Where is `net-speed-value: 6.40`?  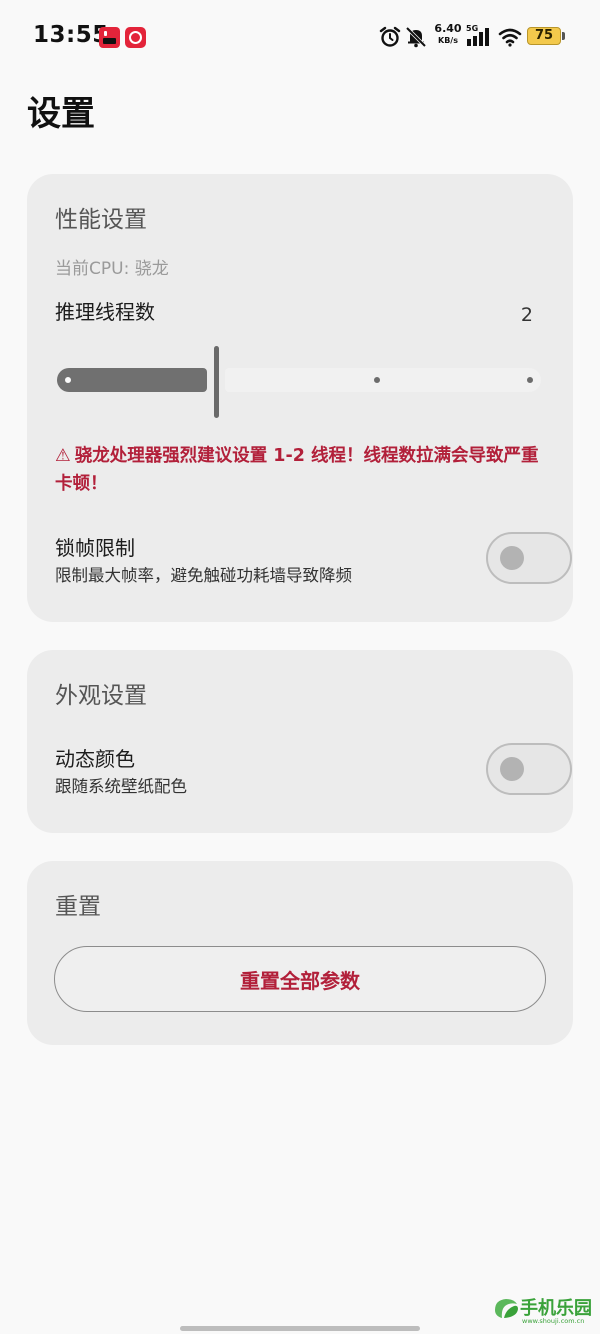 net-speed-value: 6.40 is located at coordinates (448, 28).